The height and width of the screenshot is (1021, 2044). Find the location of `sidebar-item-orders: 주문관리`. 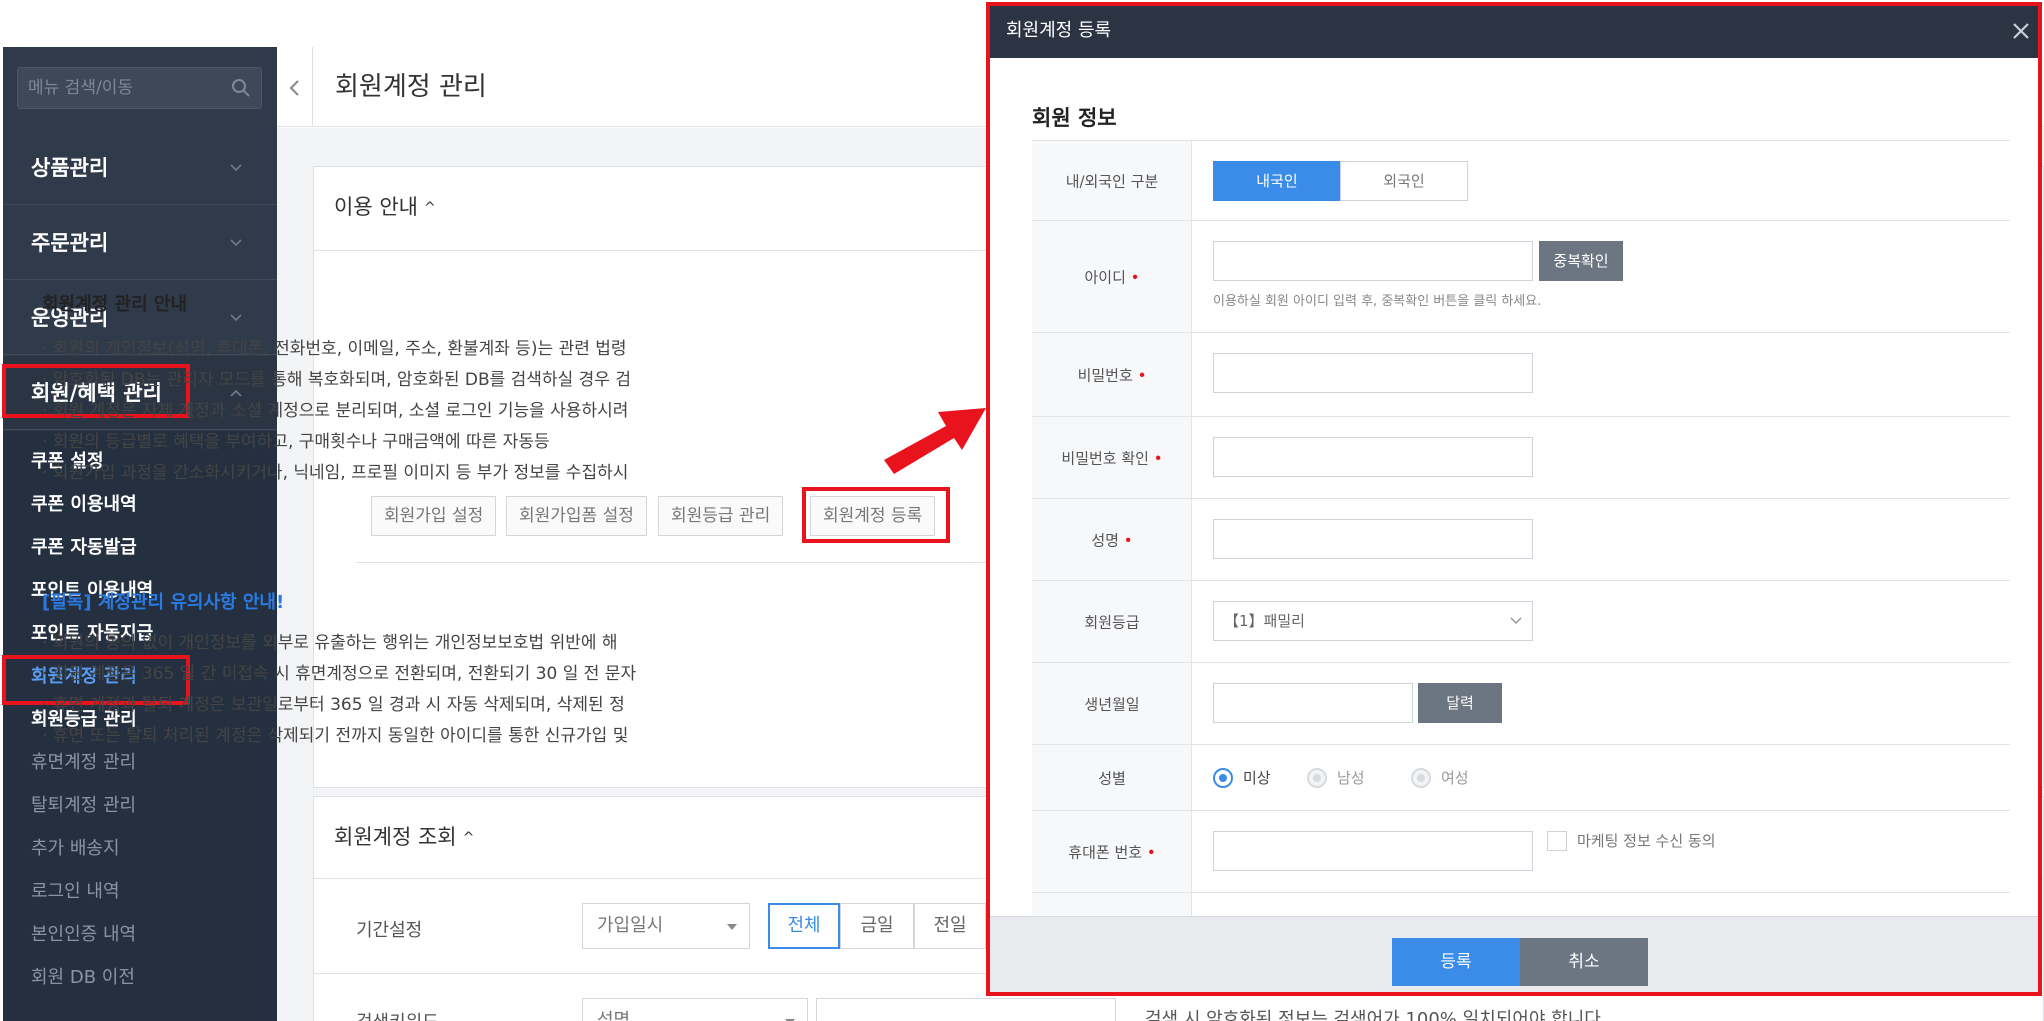

sidebar-item-orders: 주문관리 is located at coordinates (140, 243).